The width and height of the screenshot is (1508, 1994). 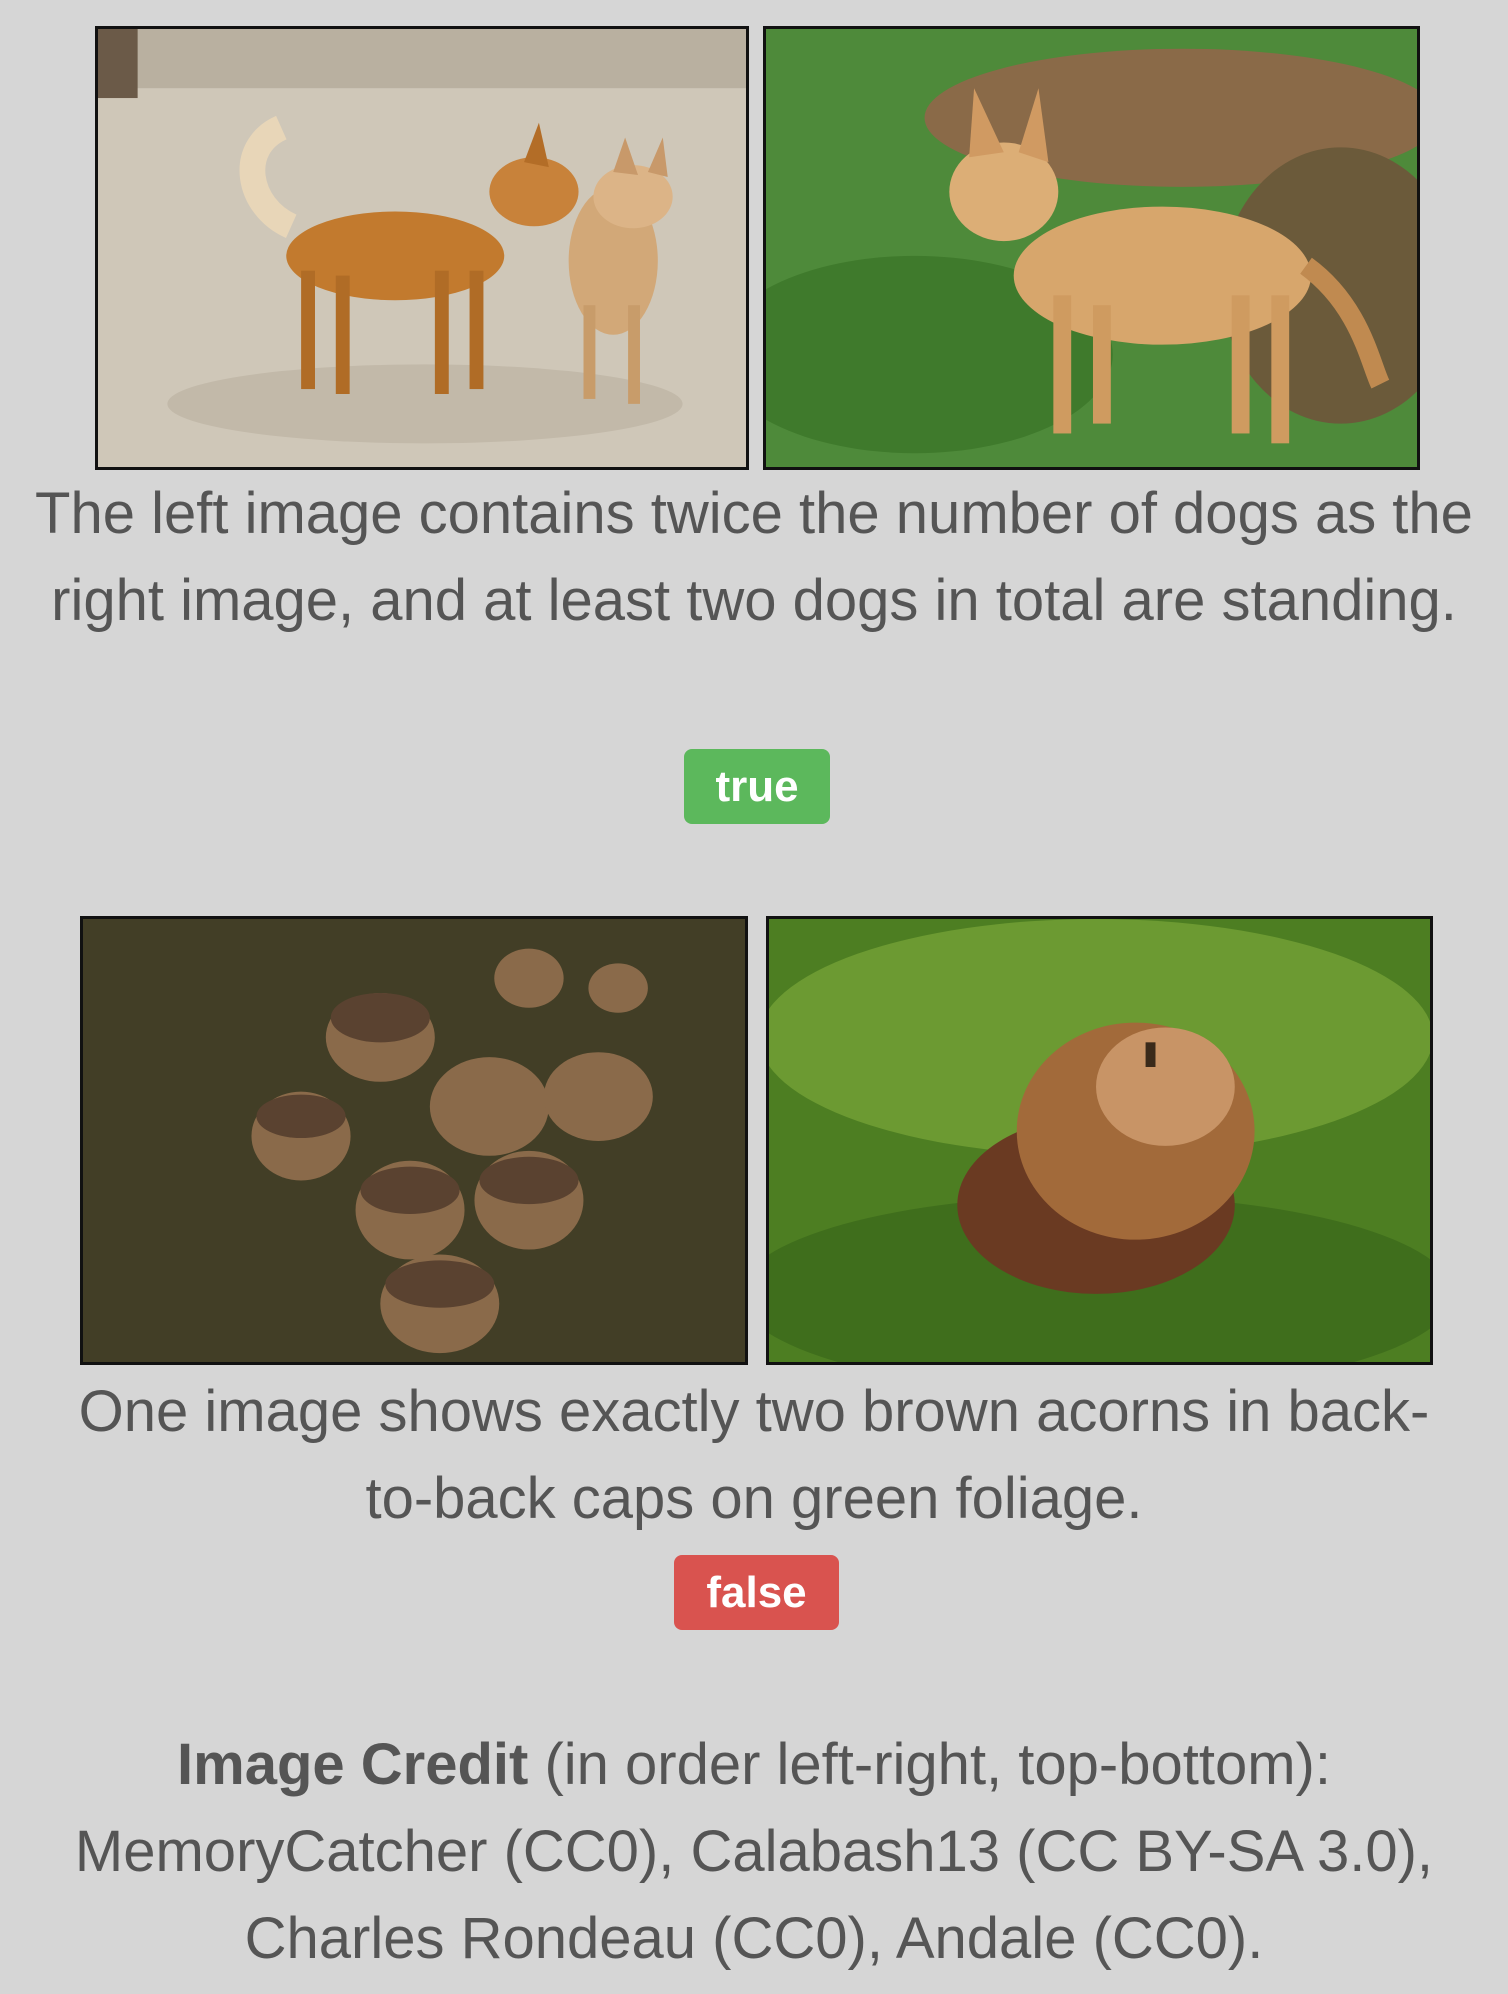 I want to click on photo-acorn-pile, so click(x=414, y=1140).